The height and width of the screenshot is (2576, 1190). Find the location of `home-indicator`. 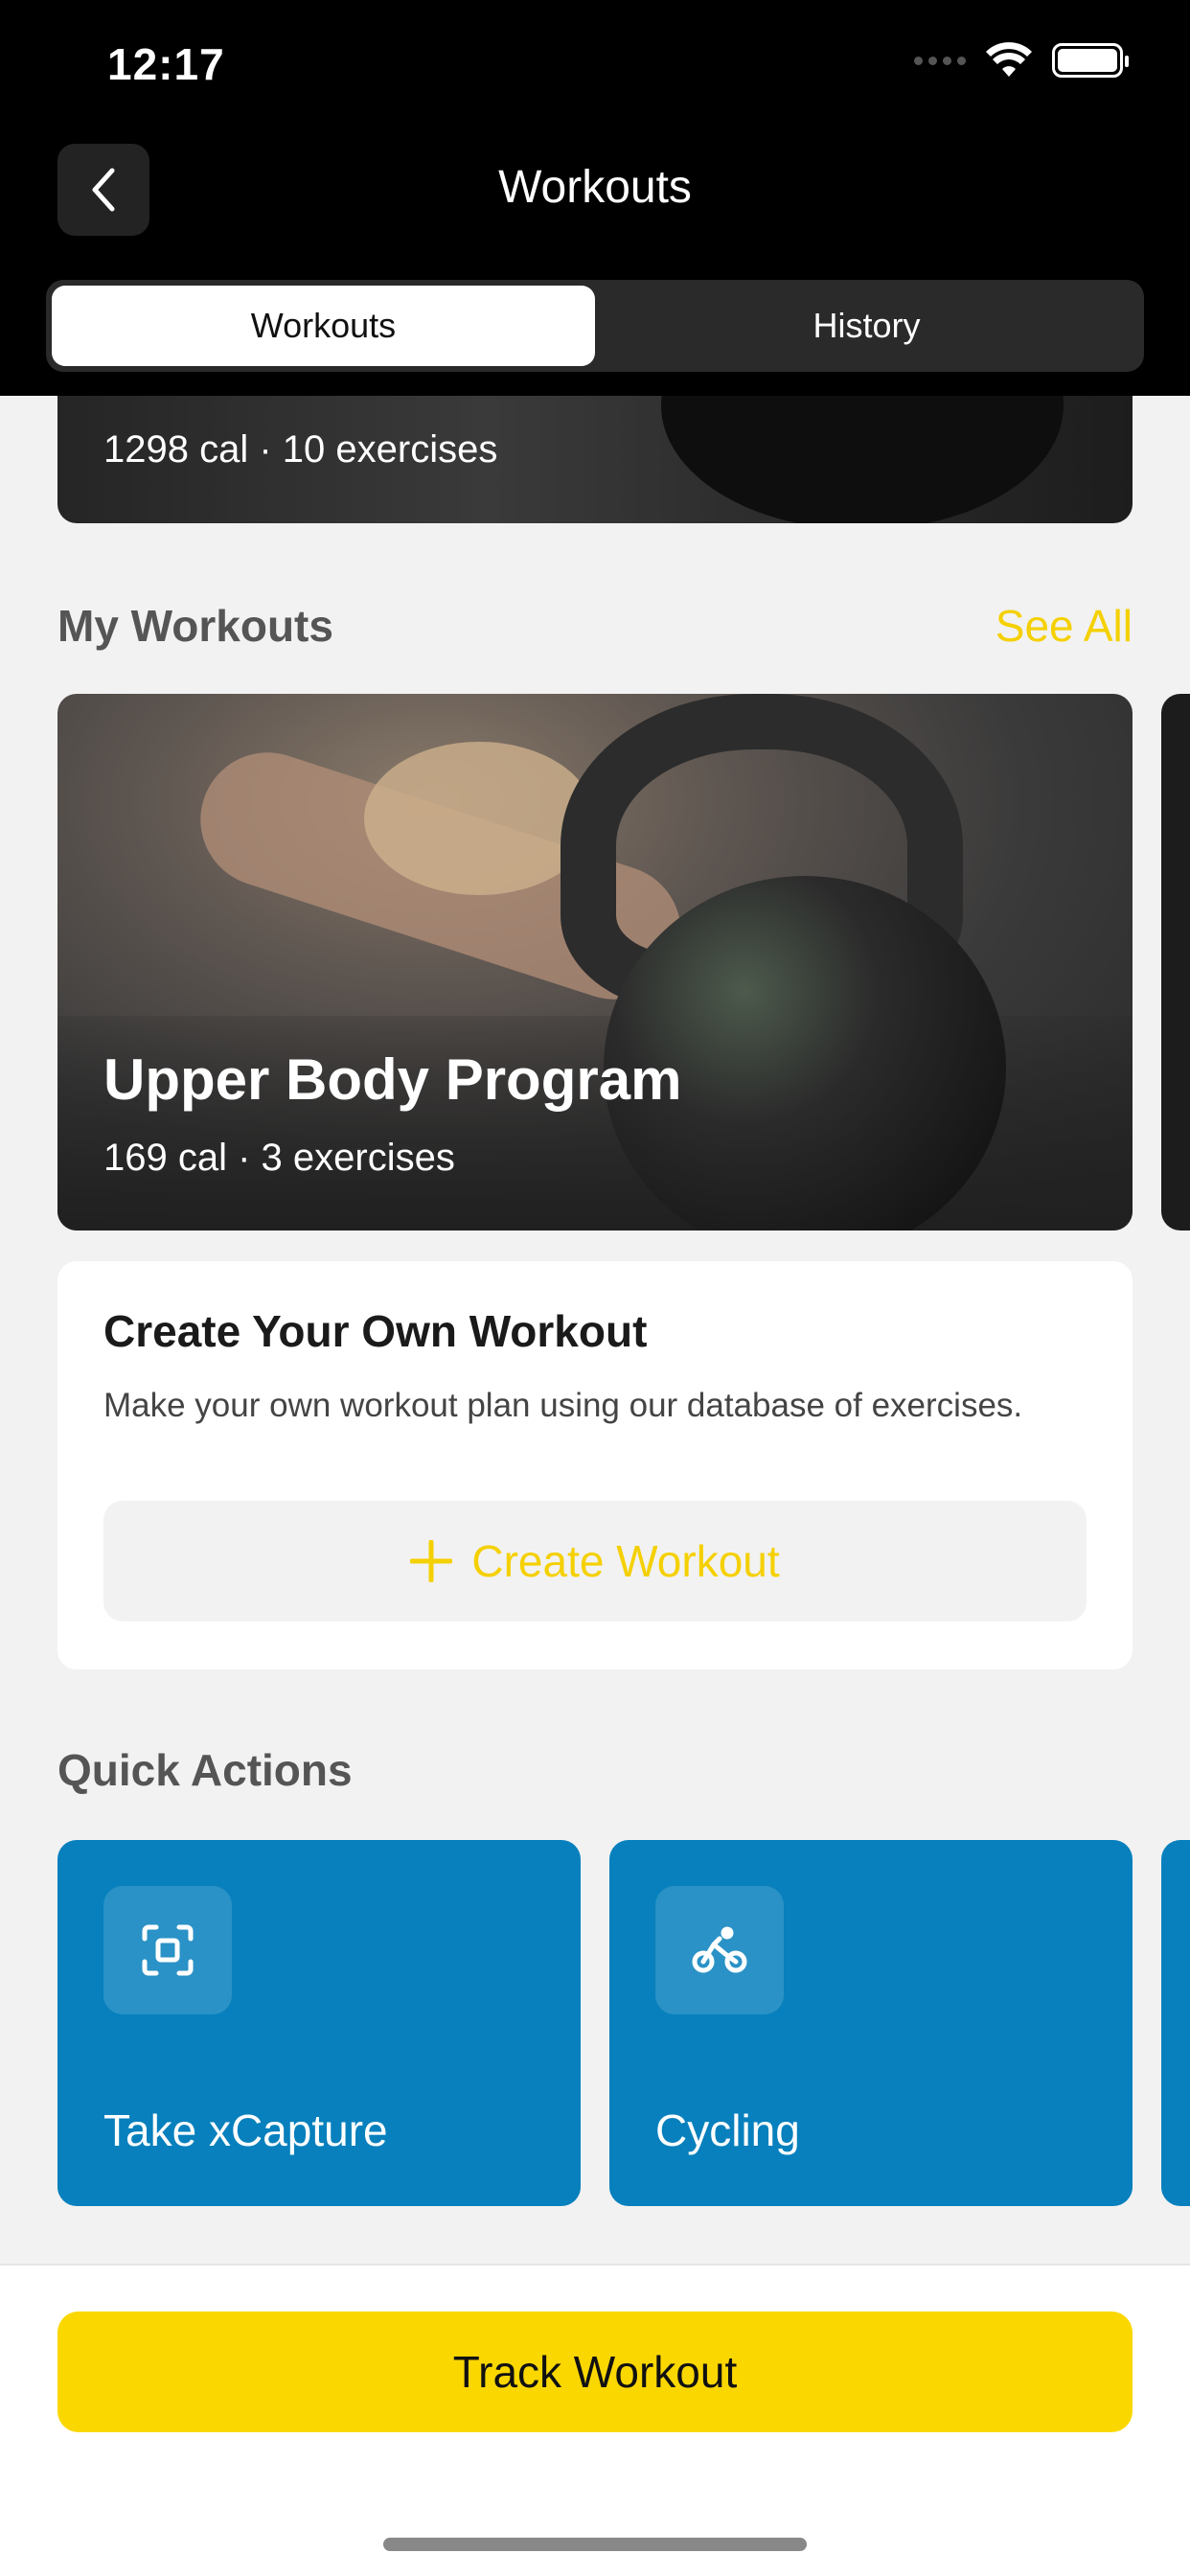

home-indicator is located at coordinates (595, 2544).